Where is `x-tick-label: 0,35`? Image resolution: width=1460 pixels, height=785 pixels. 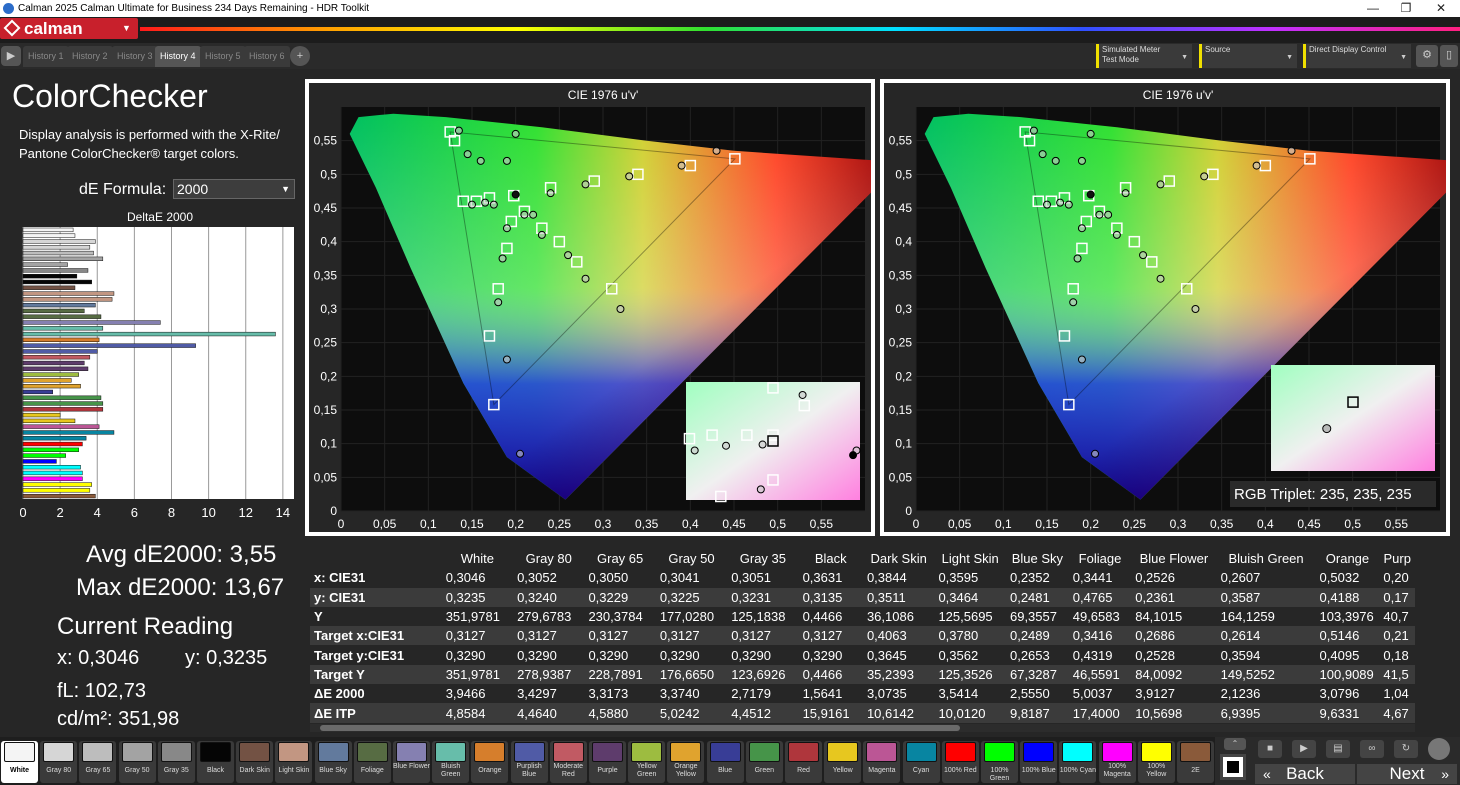
x-tick-label: 0,35 is located at coordinates (1222, 524).